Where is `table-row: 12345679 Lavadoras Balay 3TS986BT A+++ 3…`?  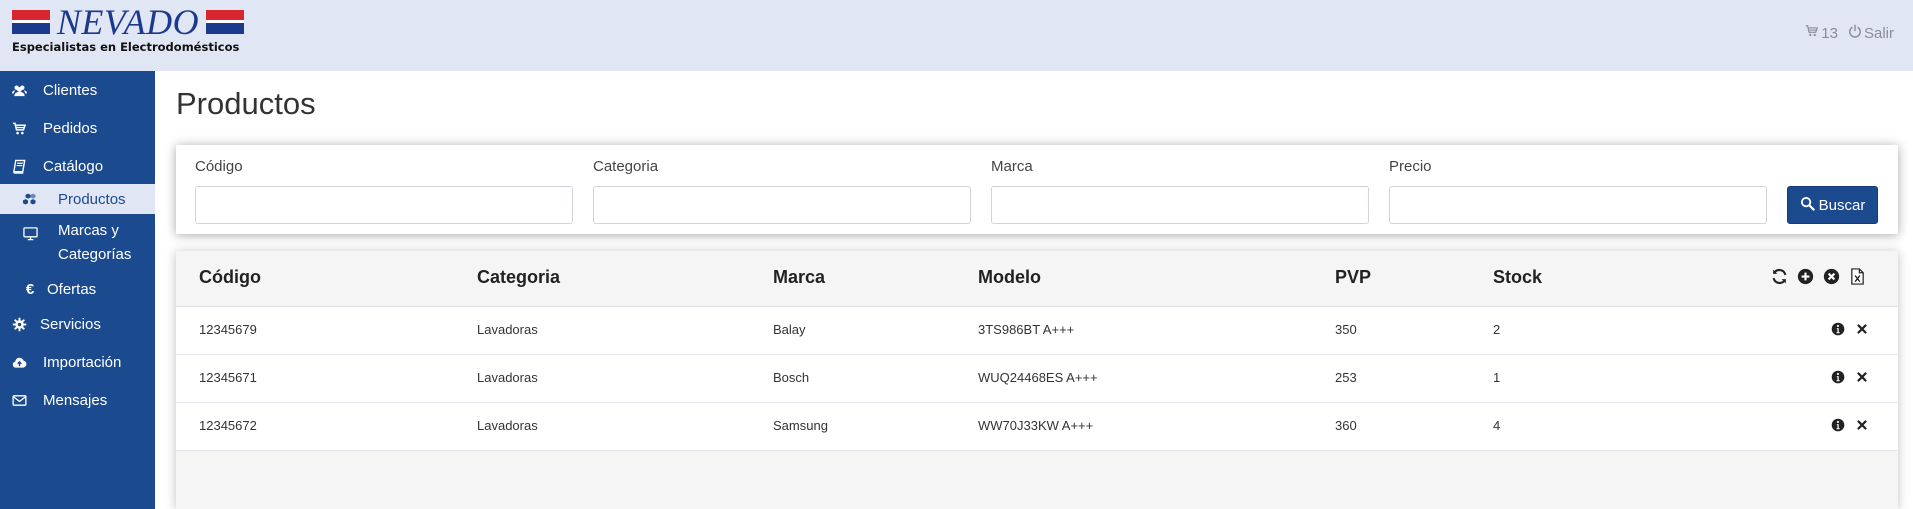
table-row: 12345679 Lavadoras Balay 3TS986BT A+++ 3… is located at coordinates (1037, 331).